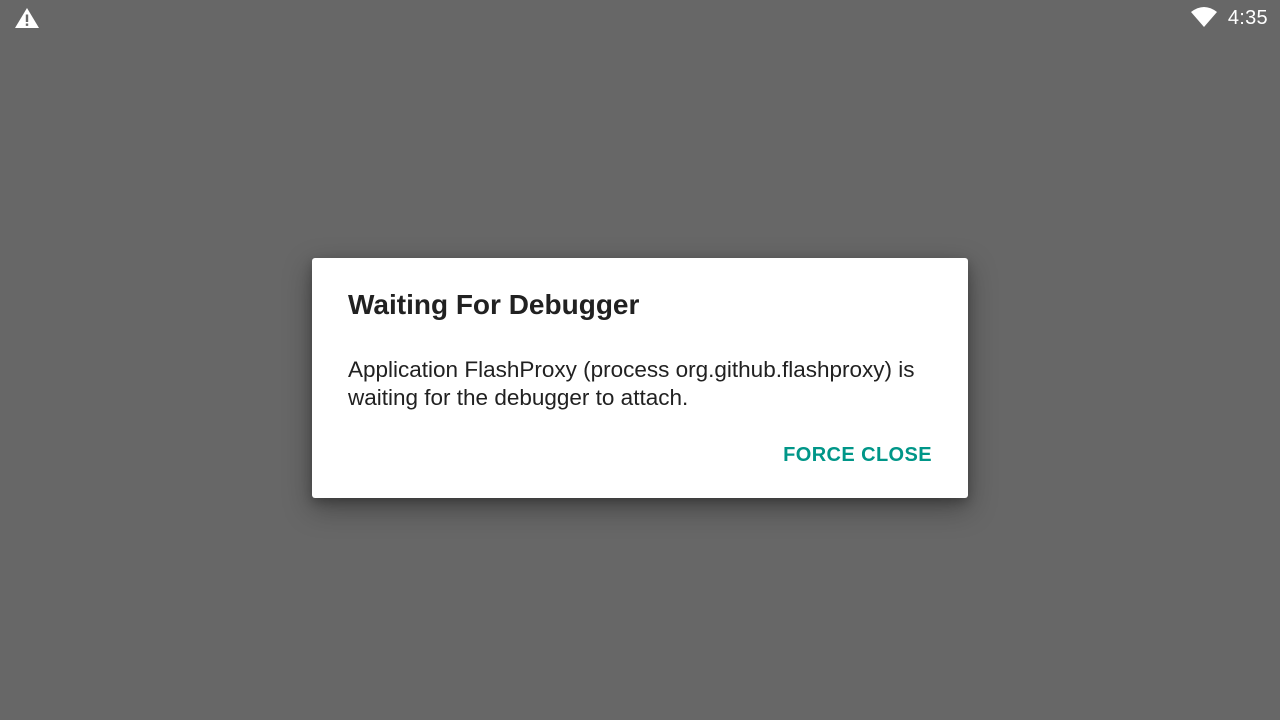 Image resolution: width=1280 pixels, height=720 pixels. Describe the element at coordinates (27, 18) in the screenshot. I see `warning-icon` at that location.